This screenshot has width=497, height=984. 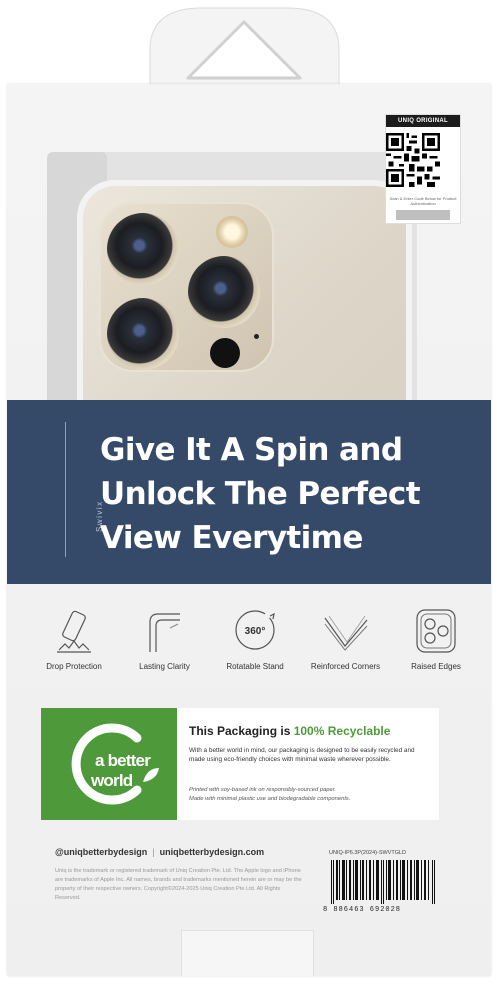 I want to click on qr-code-strip, so click(x=423, y=215).